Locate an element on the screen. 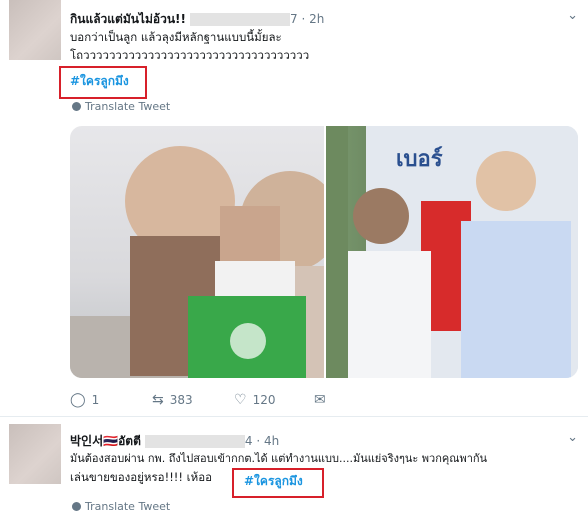 Image resolution: width=588 pixels, height=529 pixels. handle-tail: 4 is located at coordinates (248, 441).